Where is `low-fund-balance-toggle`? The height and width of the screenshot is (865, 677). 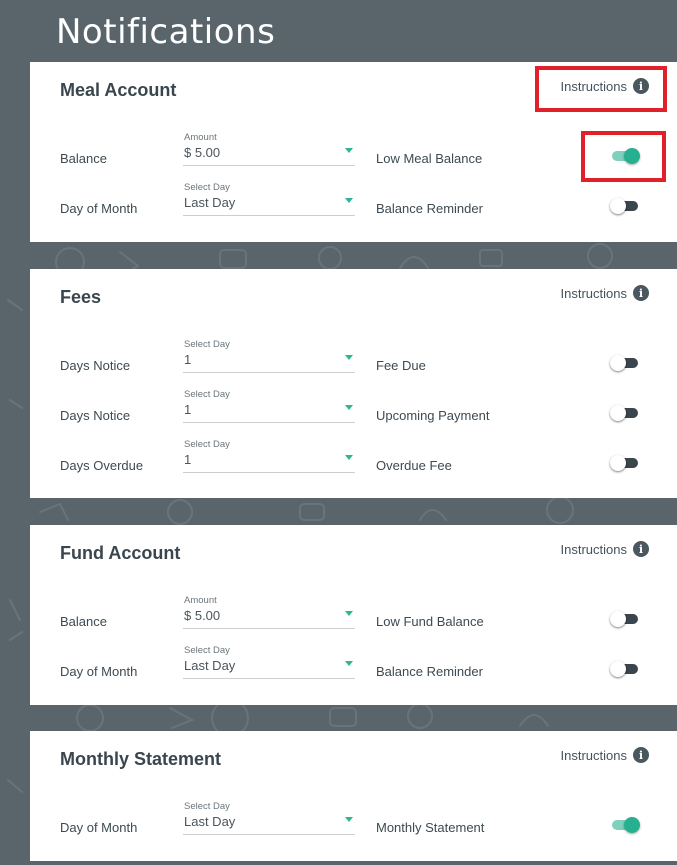
low-fund-balance-toggle is located at coordinates (625, 619).